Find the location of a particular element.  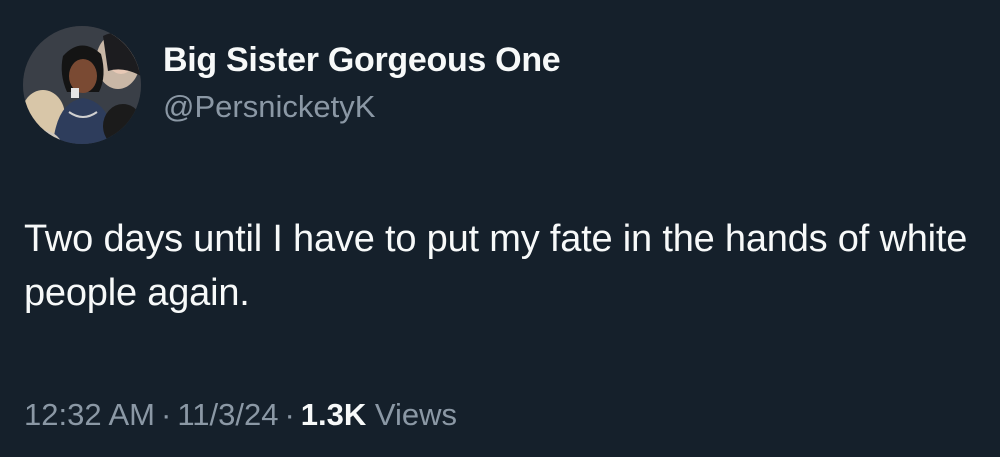

tweet-meta: 12:32 AM · 11/3/24 · 1.3K Views is located at coordinates (240, 415).